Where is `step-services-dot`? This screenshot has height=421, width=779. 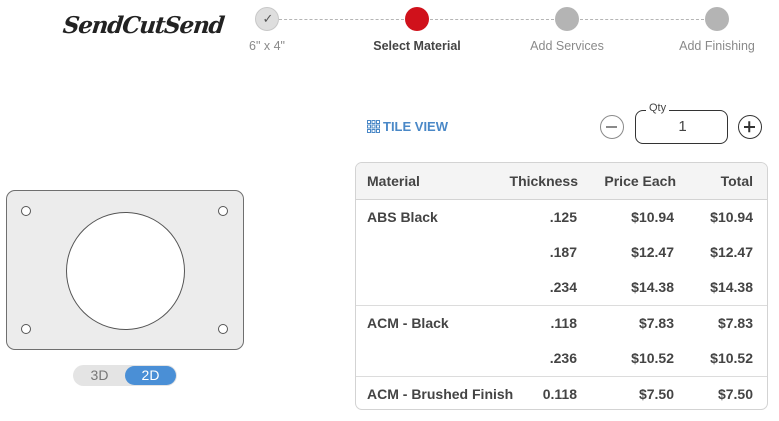
step-services-dot is located at coordinates (567, 19).